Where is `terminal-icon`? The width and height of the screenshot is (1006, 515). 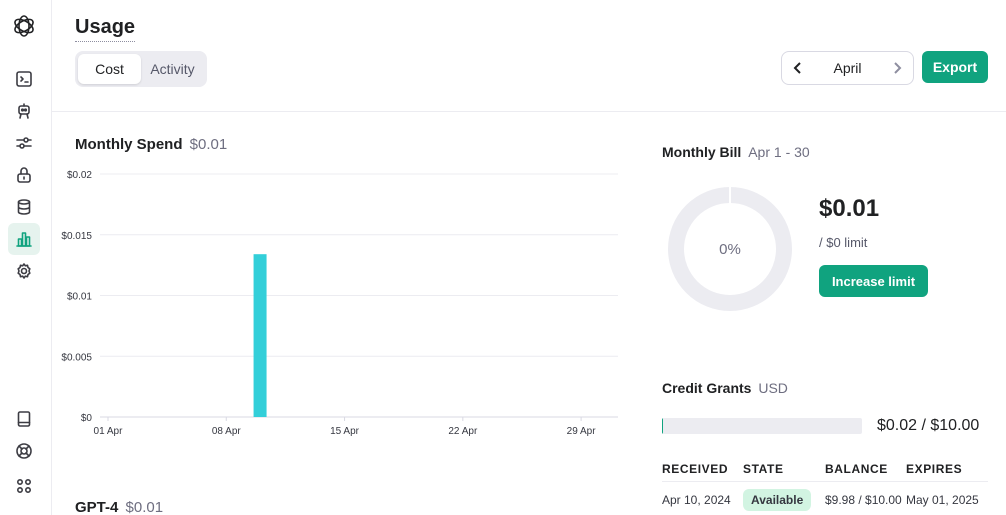 terminal-icon is located at coordinates (24, 79).